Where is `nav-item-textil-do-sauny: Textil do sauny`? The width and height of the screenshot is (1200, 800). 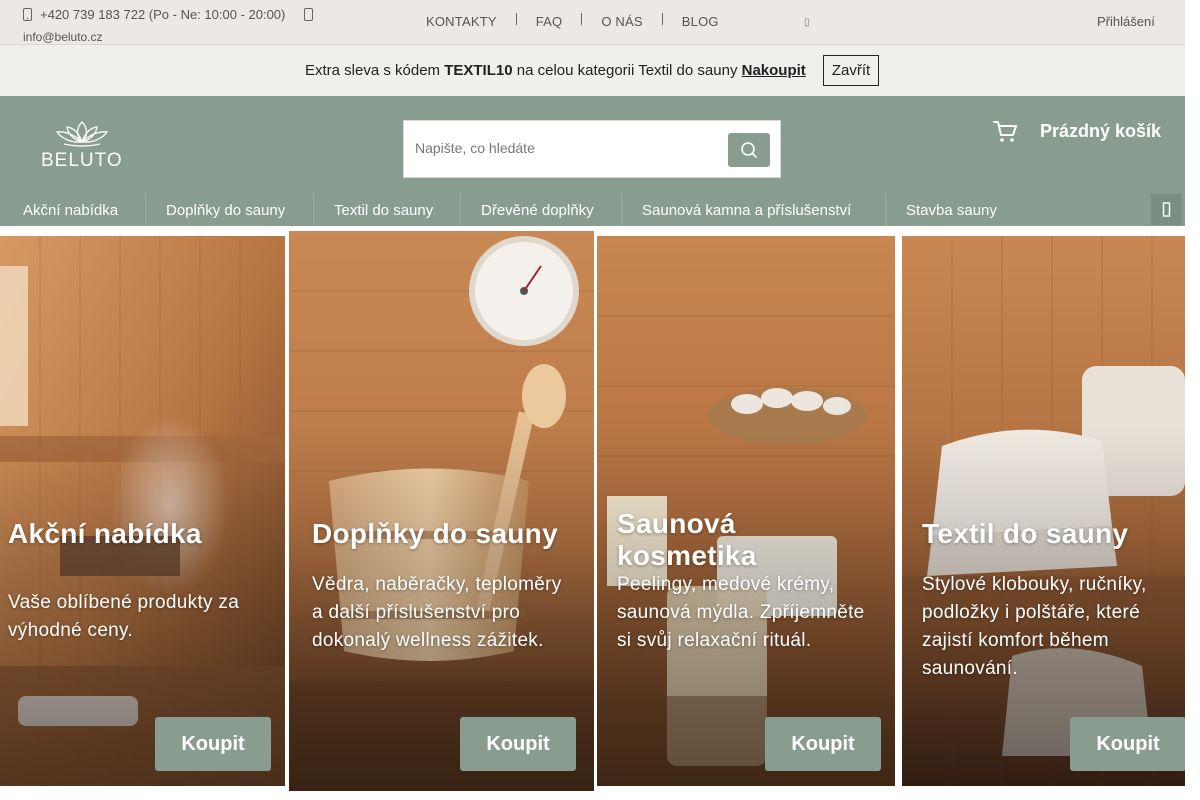 nav-item-textil-do-sauny: Textil do sauny is located at coordinates (383, 210).